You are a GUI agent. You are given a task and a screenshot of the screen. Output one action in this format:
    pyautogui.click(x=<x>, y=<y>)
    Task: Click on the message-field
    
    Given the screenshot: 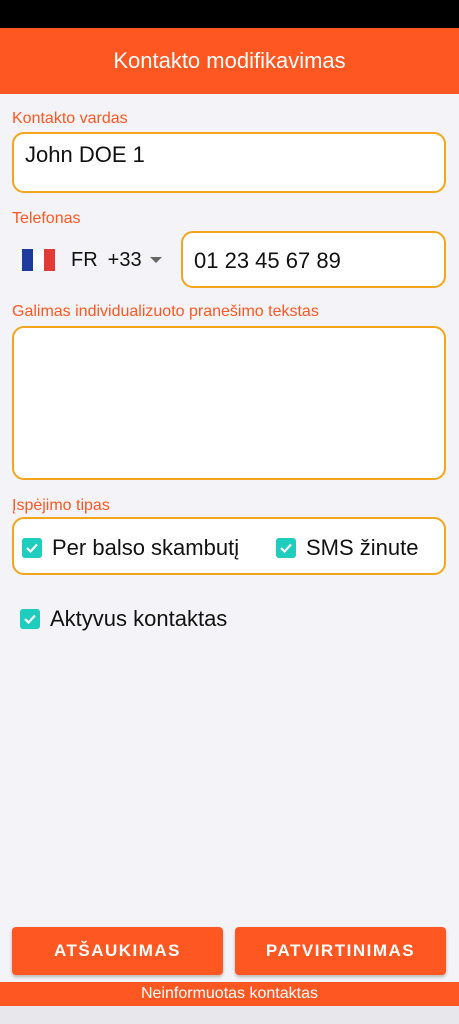 What is the action you would take?
    pyautogui.click(x=229, y=403)
    